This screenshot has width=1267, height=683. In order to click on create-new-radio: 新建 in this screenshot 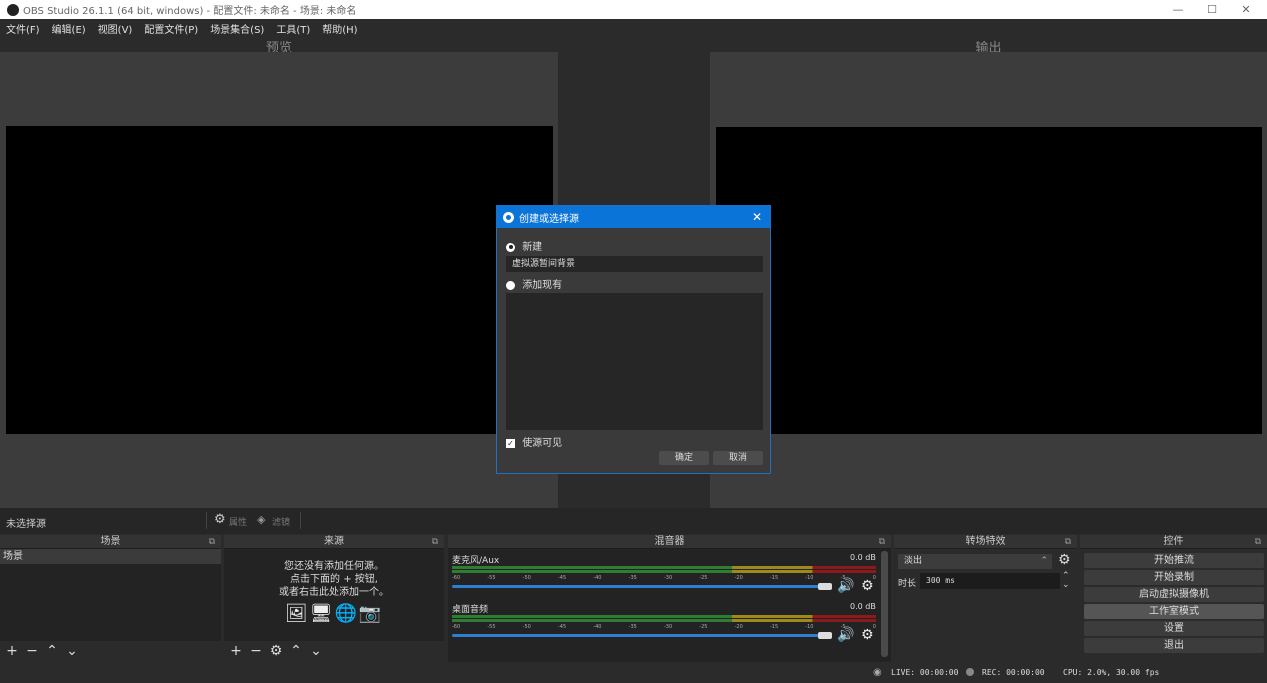, I will do `click(524, 245)`.